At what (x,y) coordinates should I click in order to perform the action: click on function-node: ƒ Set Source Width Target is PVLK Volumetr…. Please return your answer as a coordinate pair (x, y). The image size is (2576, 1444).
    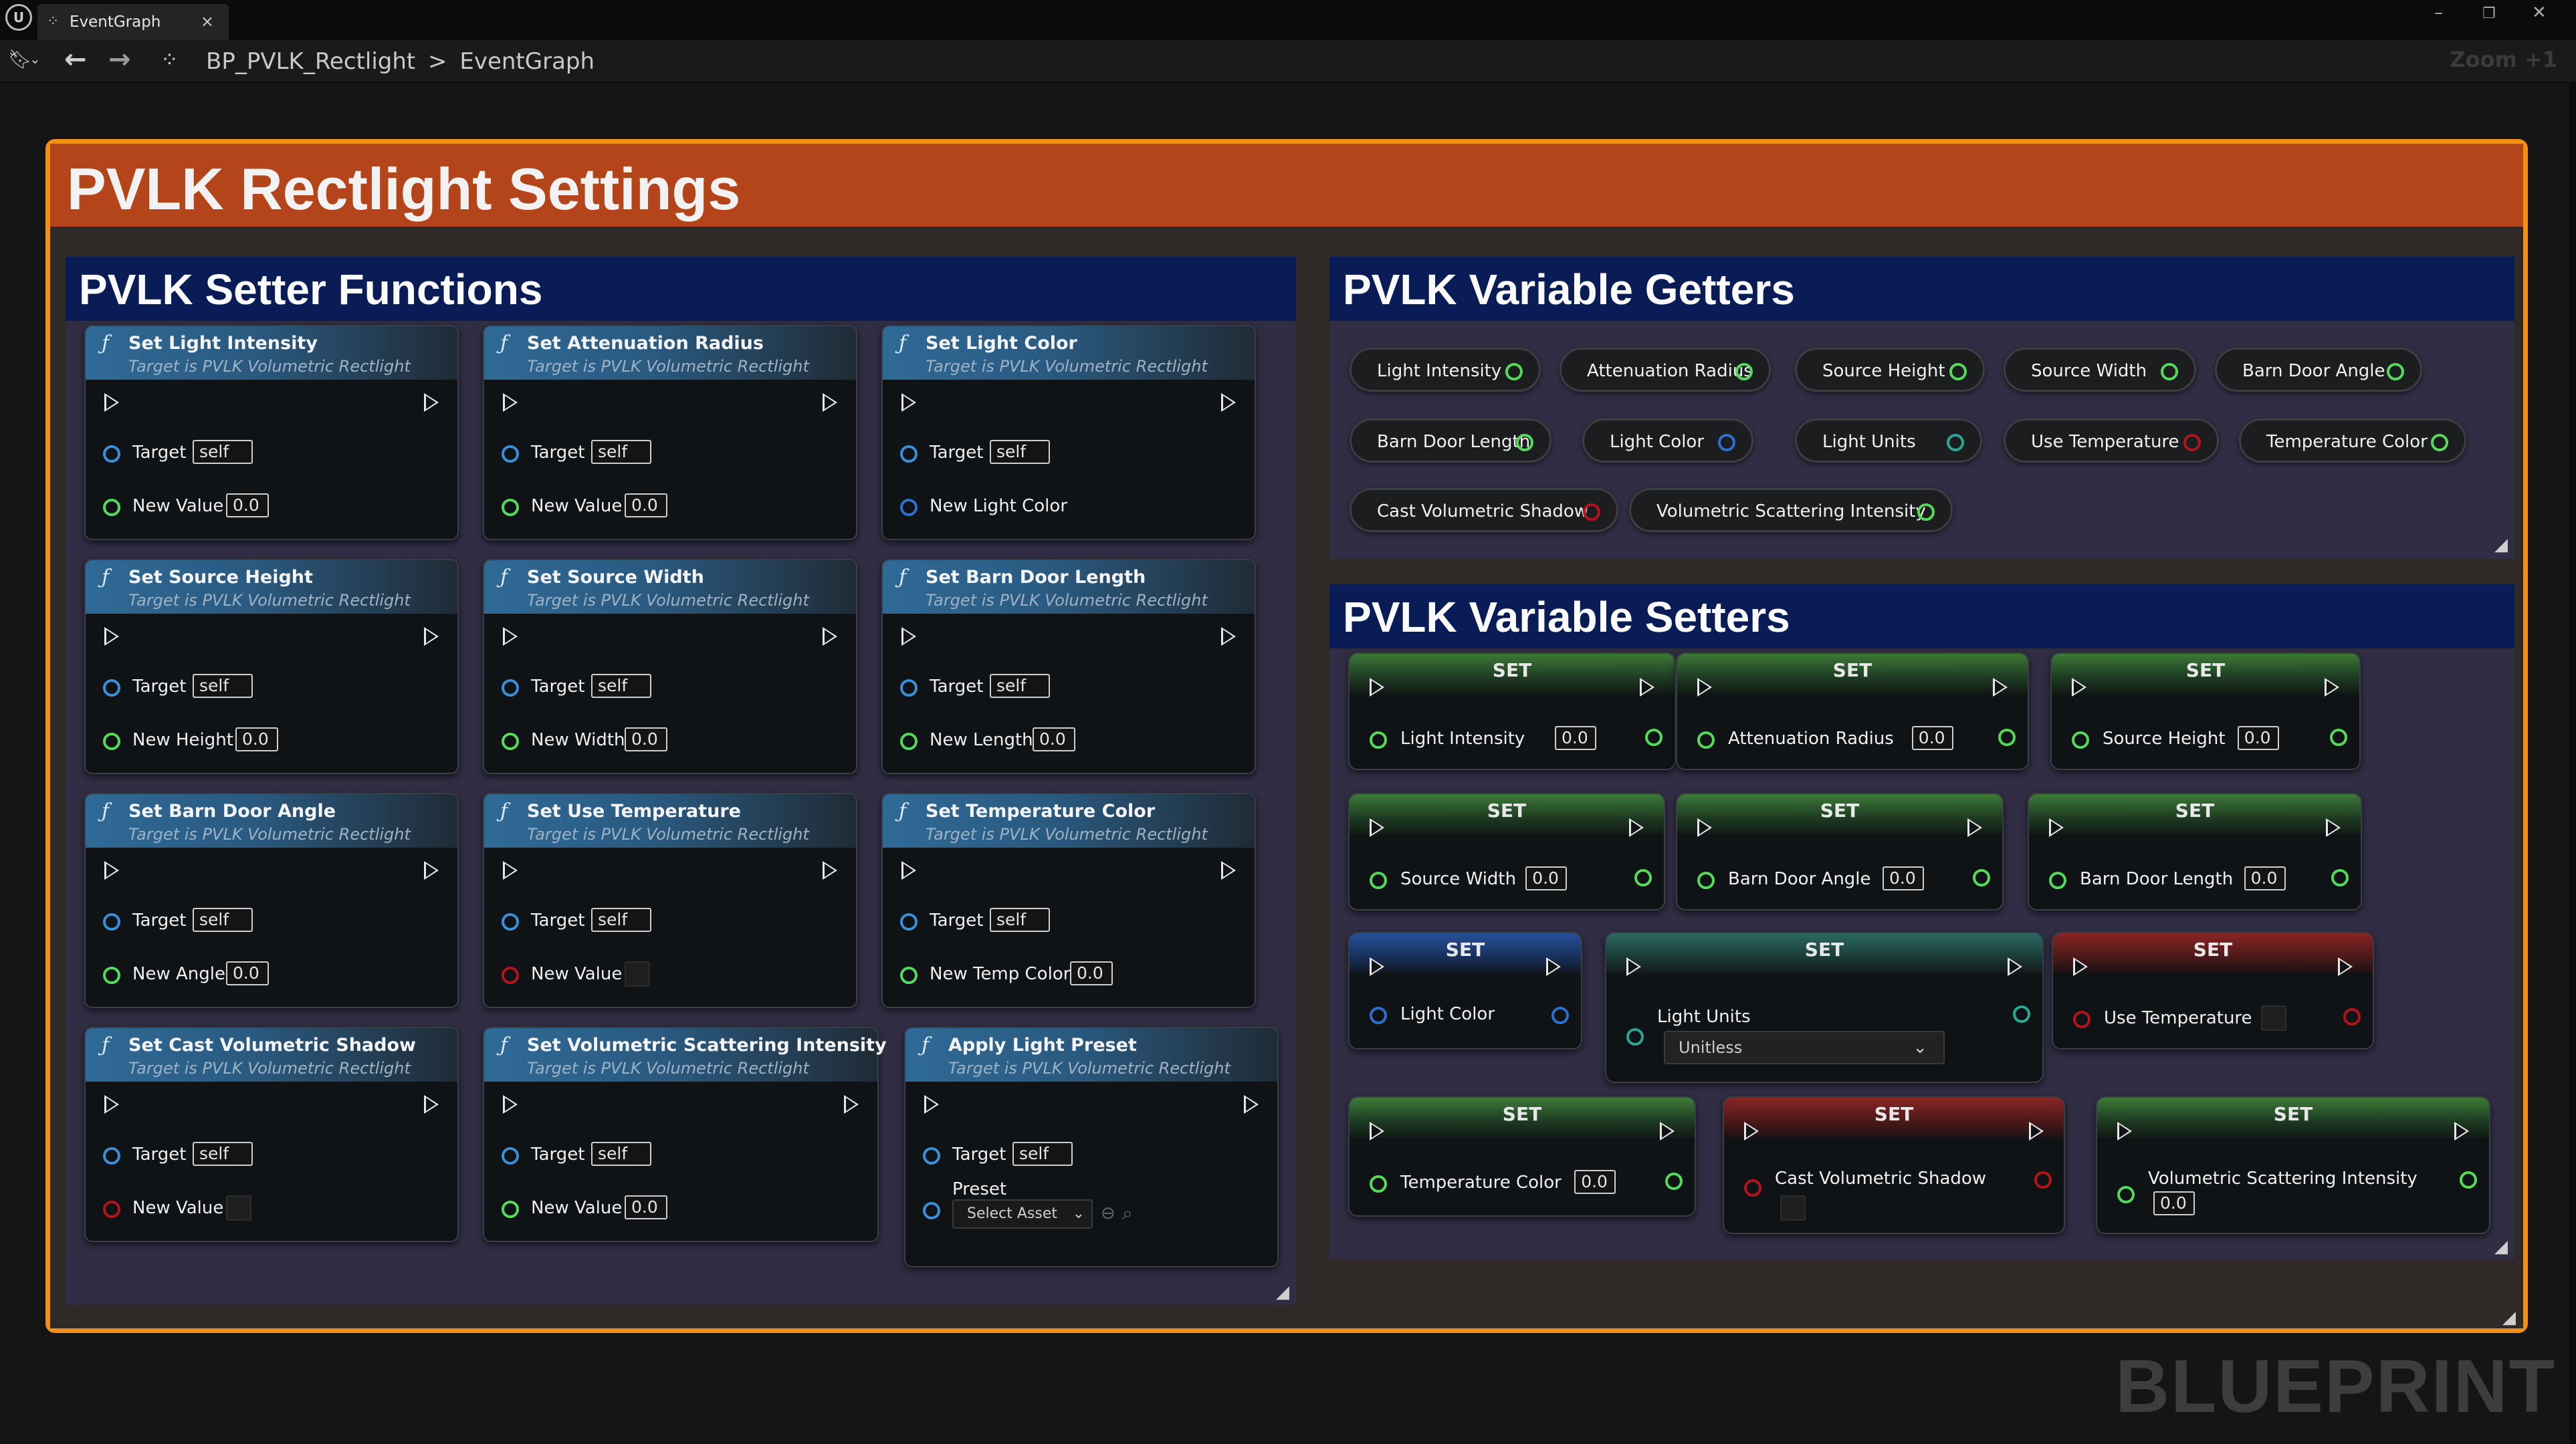
    Looking at the image, I should click on (670, 666).